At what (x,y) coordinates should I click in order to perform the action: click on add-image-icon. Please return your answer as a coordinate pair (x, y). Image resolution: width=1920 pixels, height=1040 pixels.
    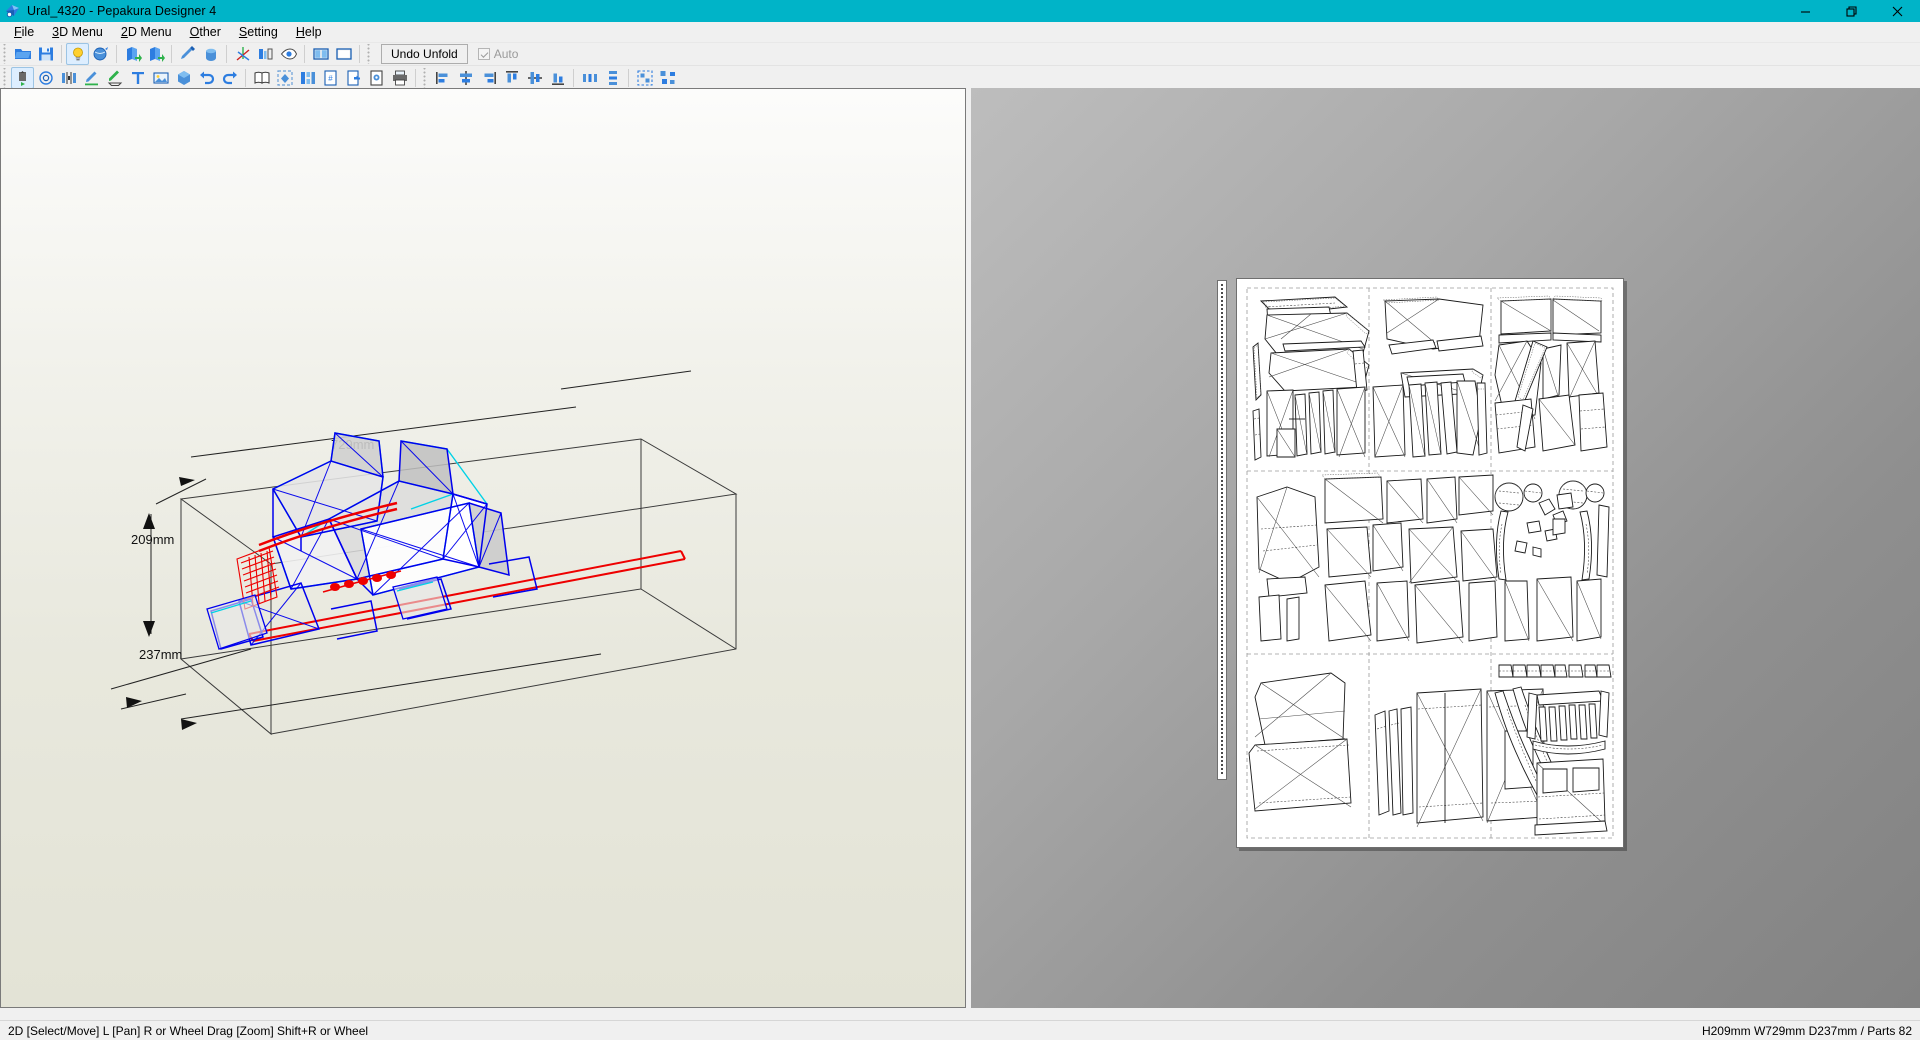
    Looking at the image, I should click on (160, 78).